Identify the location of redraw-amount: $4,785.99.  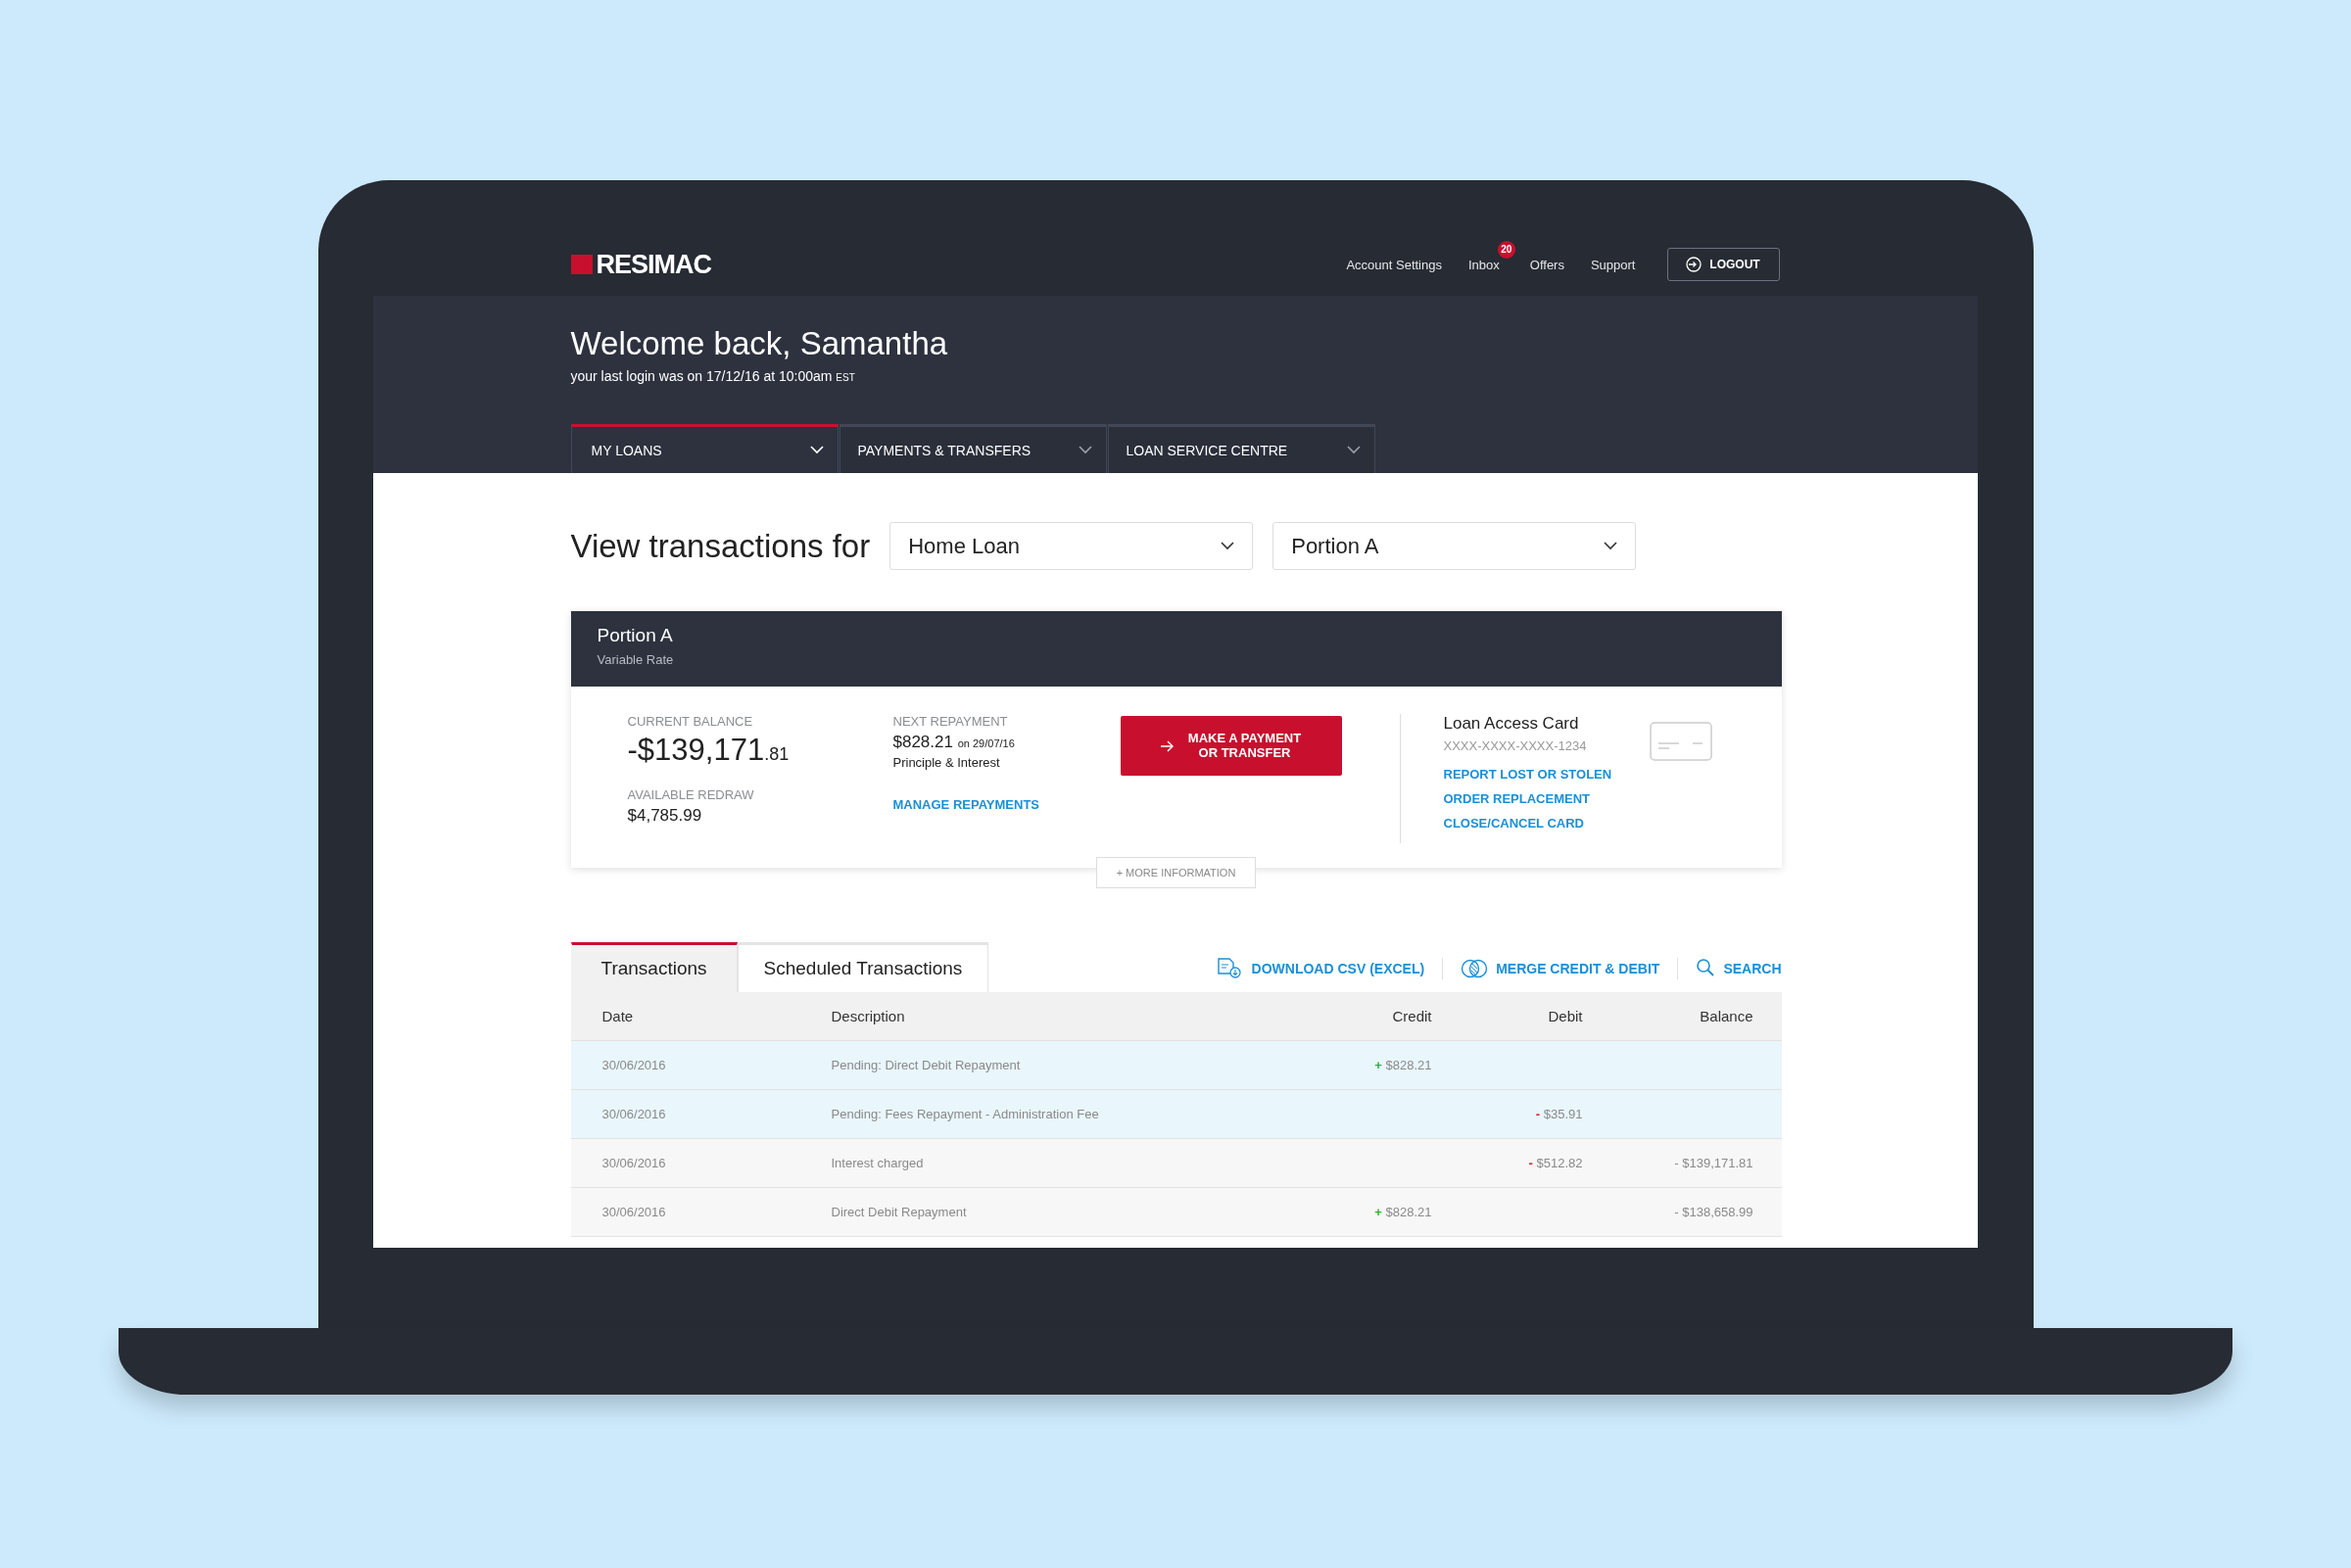
(665, 816).